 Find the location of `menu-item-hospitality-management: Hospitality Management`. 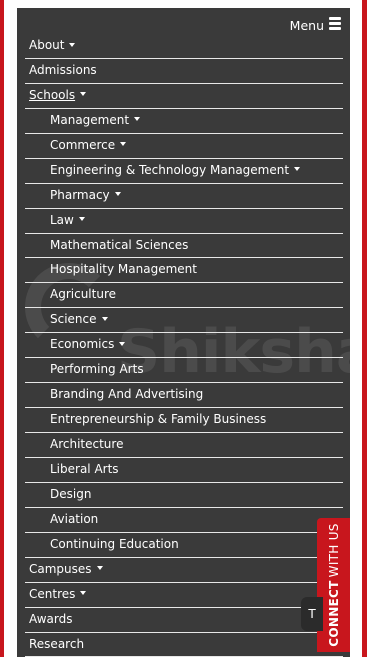

menu-item-hospitality-management: Hospitality Management is located at coordinates (184, 271).